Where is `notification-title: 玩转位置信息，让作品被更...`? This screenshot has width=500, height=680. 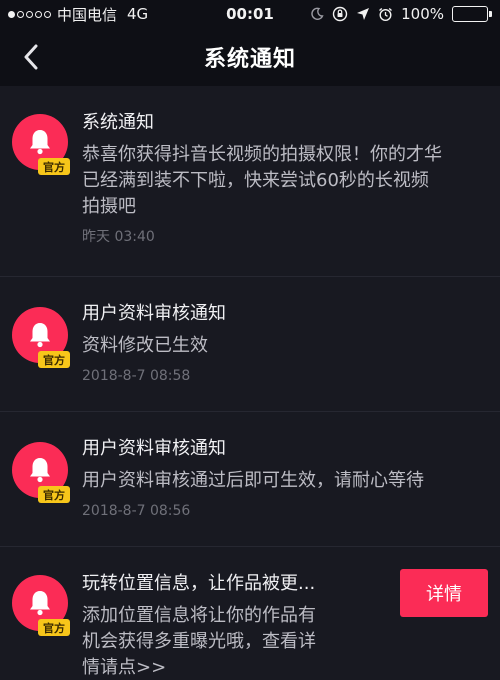
notification-title: 玩转位置信息，让作品被更... is located at coordinates (199, 583).